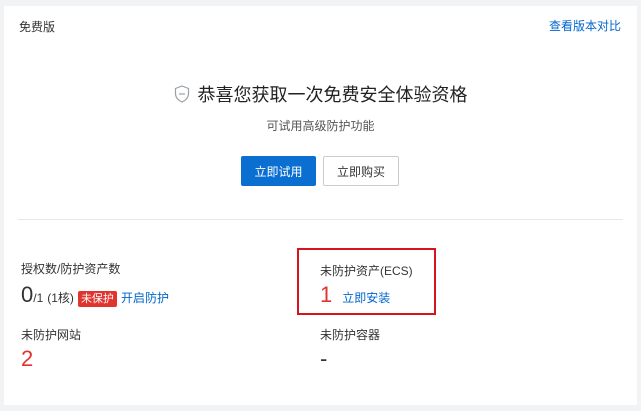  I want to click on unprotected-sites-row: 2, so click(27, 359).